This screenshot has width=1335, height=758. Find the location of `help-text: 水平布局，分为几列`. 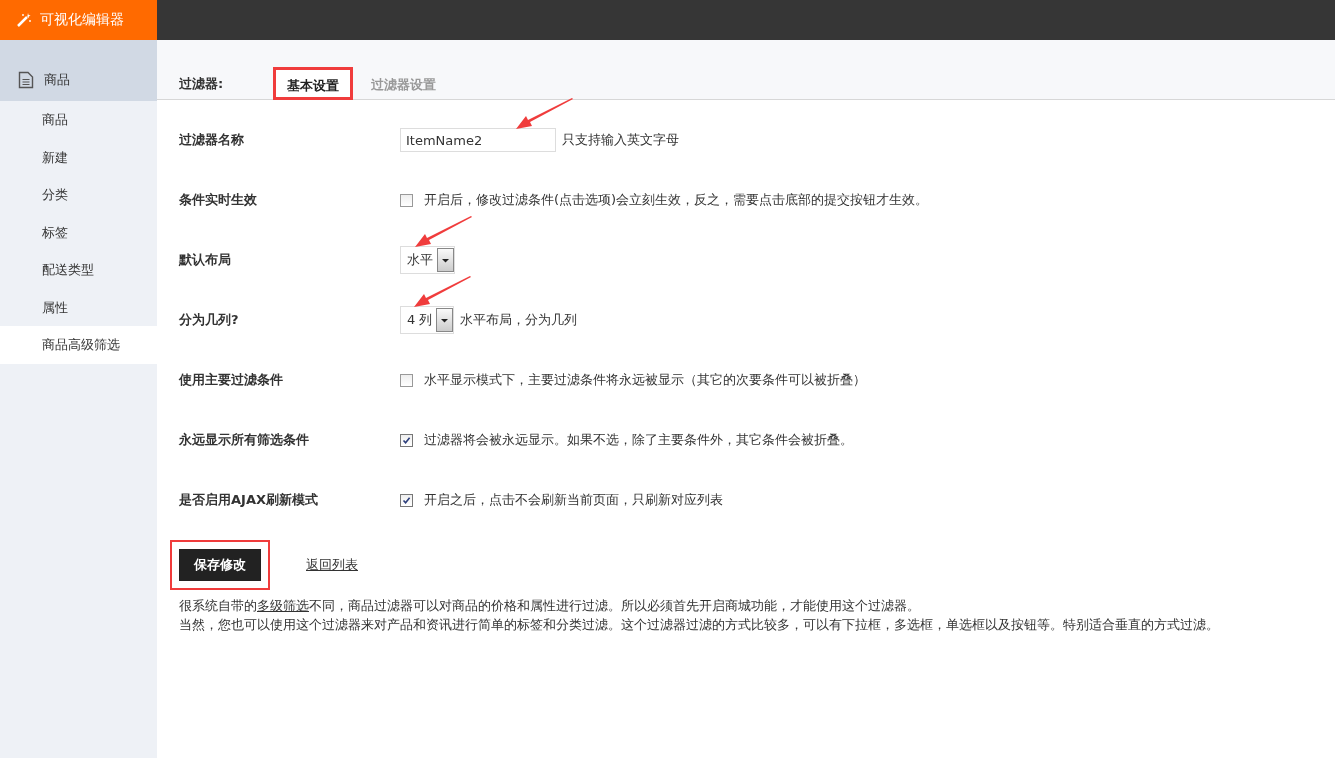

help-text: 水平布局，分为几列 is located at coordinates (519, 320).